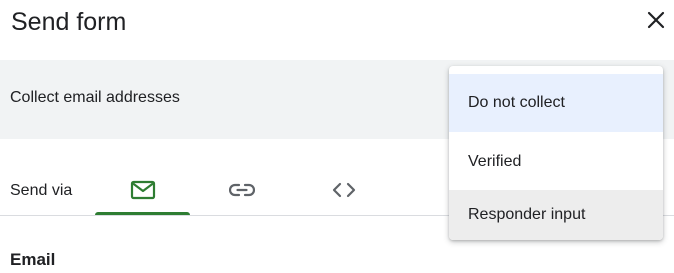  What do you see at coordinates (69, 22) in the screenshot?
I see `dialog-title: Send form` at bounding box center [69, 22].